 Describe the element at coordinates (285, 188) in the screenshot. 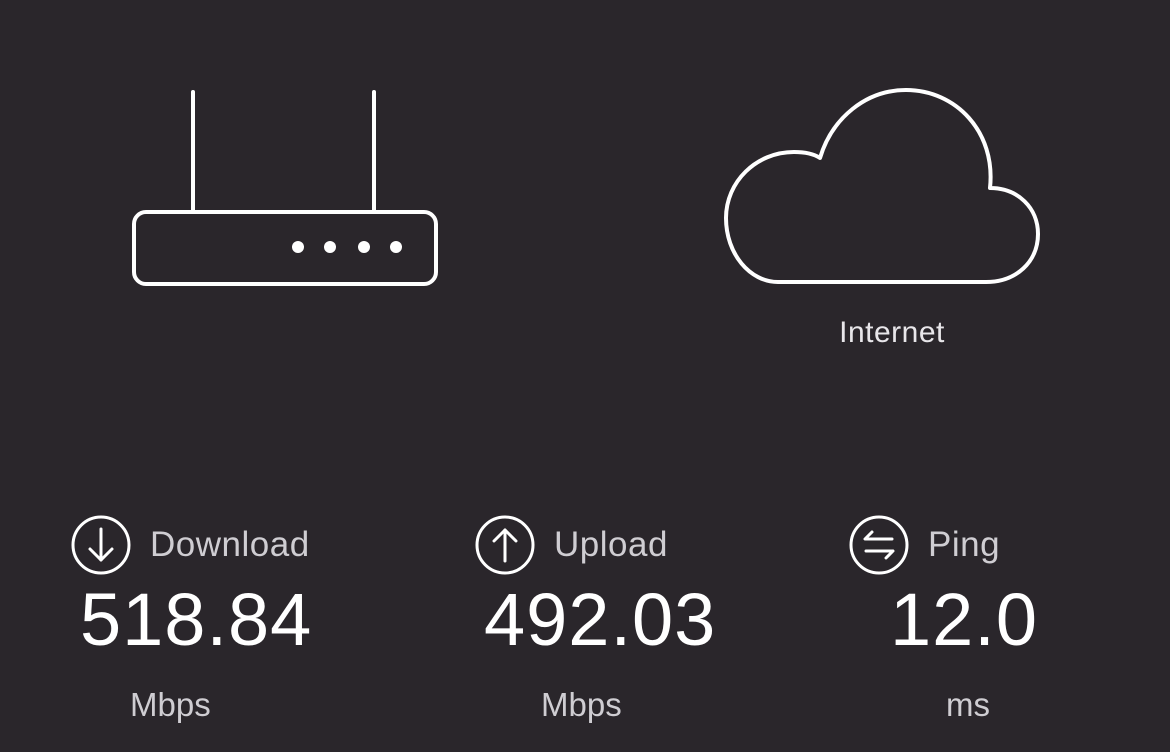

I see `router-icon` at that location.